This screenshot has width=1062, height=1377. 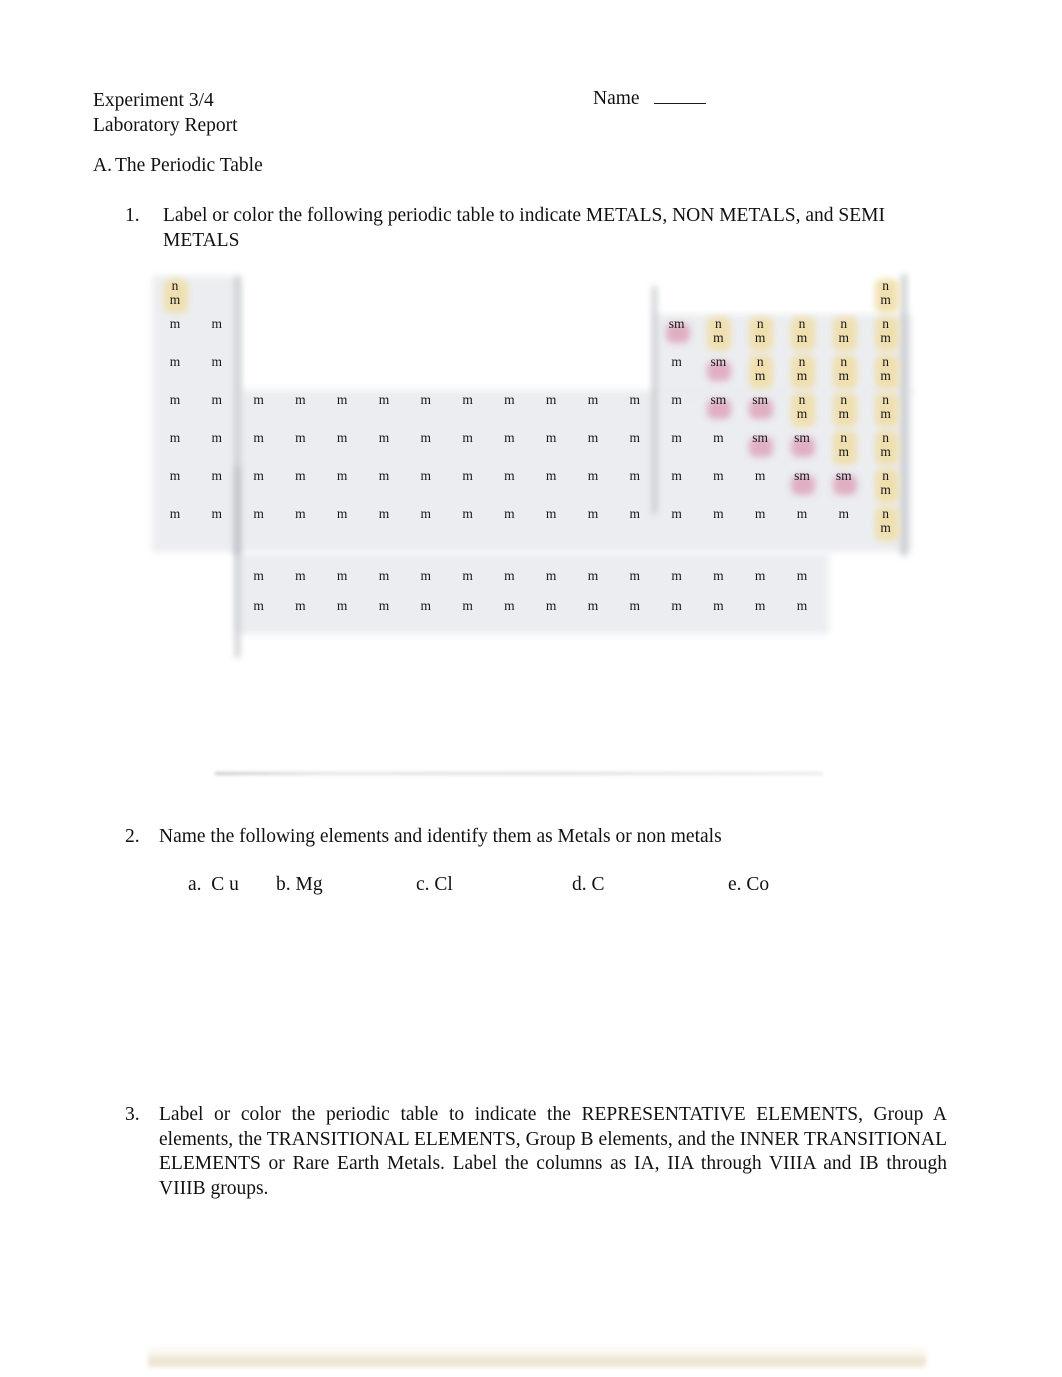 What do you see at coordinates (213, 885) in the screenshot?
I see `choice-a: a. C u` at bounding box center [213, 885].